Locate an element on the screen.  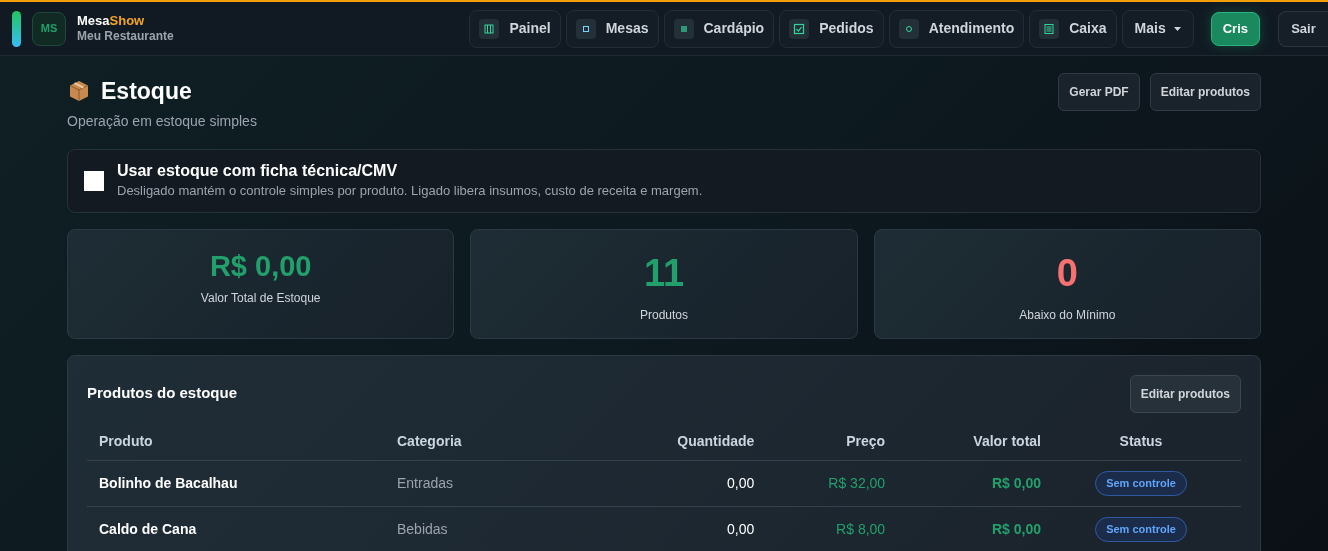
receipt-icon is located at coordinates (1049, 28).